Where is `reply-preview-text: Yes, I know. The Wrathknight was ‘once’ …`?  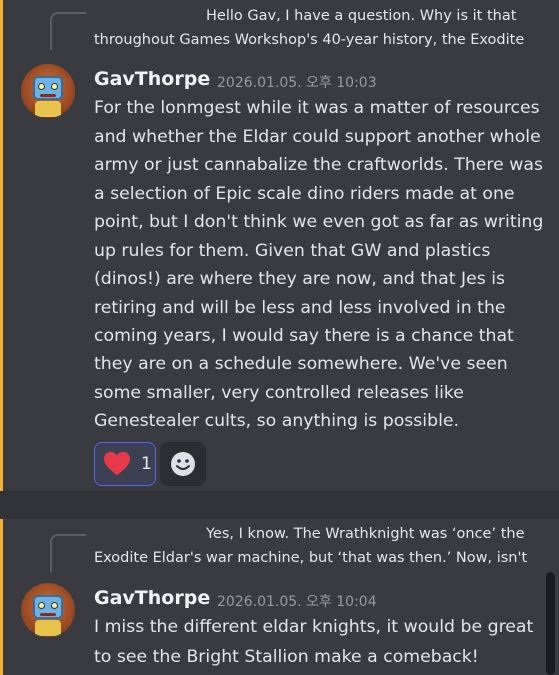 reply-preview-text: Yes, I know. The Wrathknight was ‘once’ … is located at coordinates (365, 534).